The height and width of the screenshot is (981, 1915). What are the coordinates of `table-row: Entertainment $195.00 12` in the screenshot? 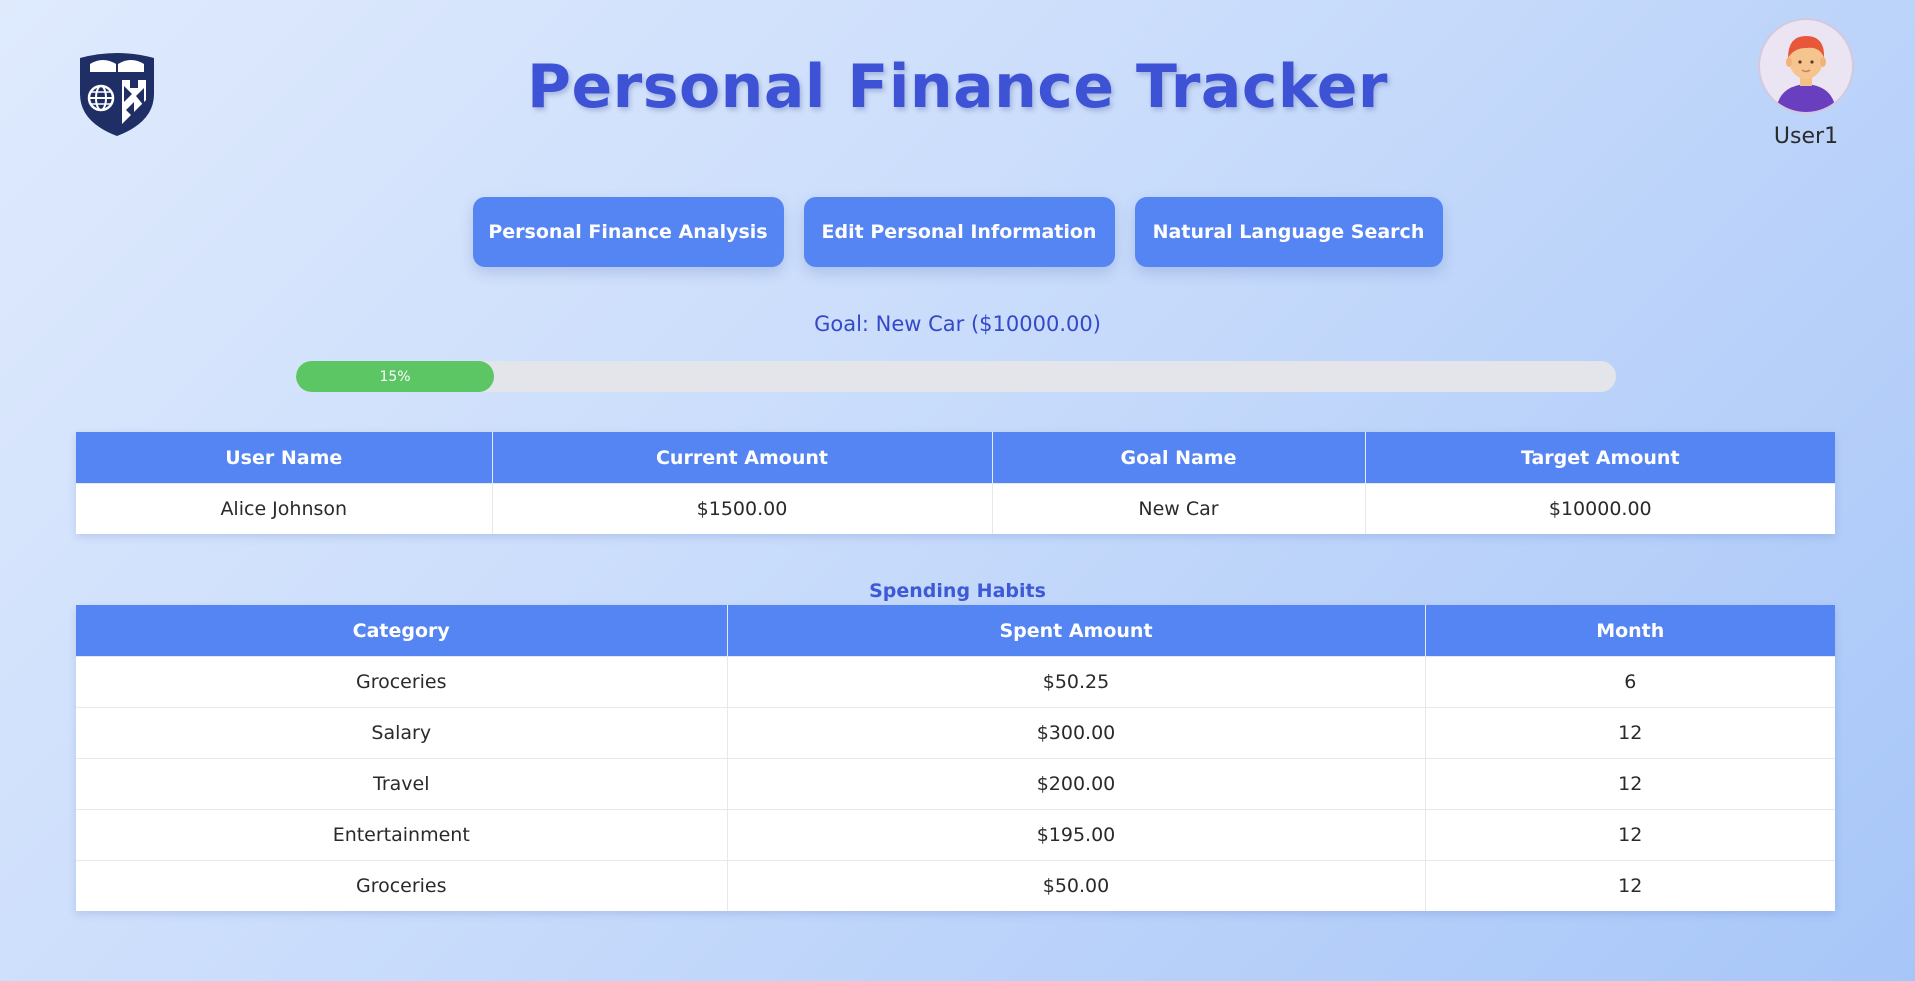 It's located at (955, 835).